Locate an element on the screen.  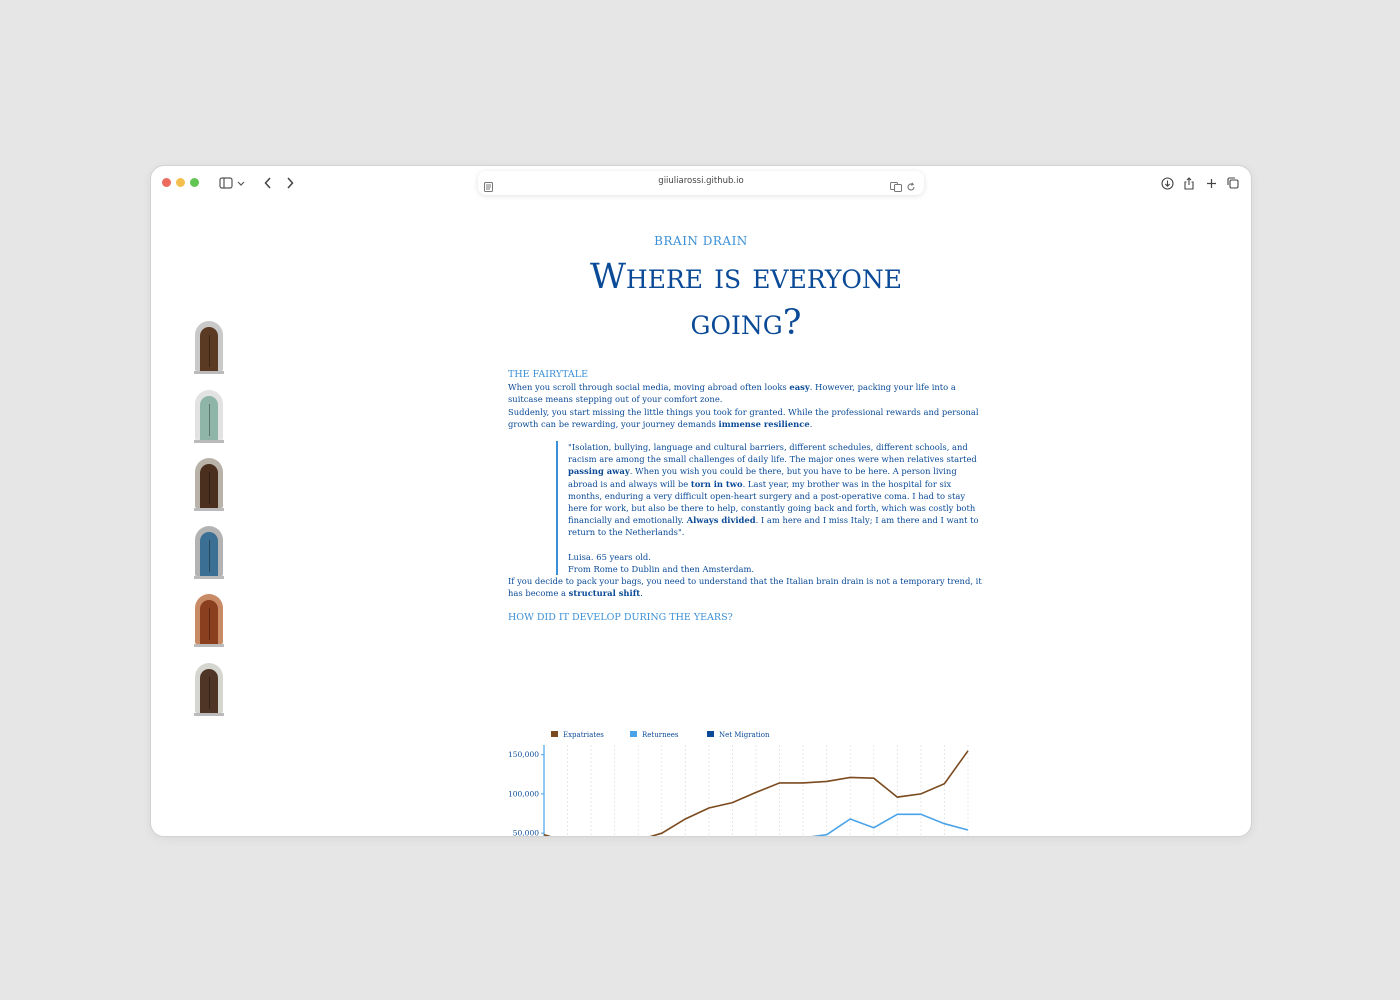
sidebar-toggle-button is located at coordinates (233, 183).